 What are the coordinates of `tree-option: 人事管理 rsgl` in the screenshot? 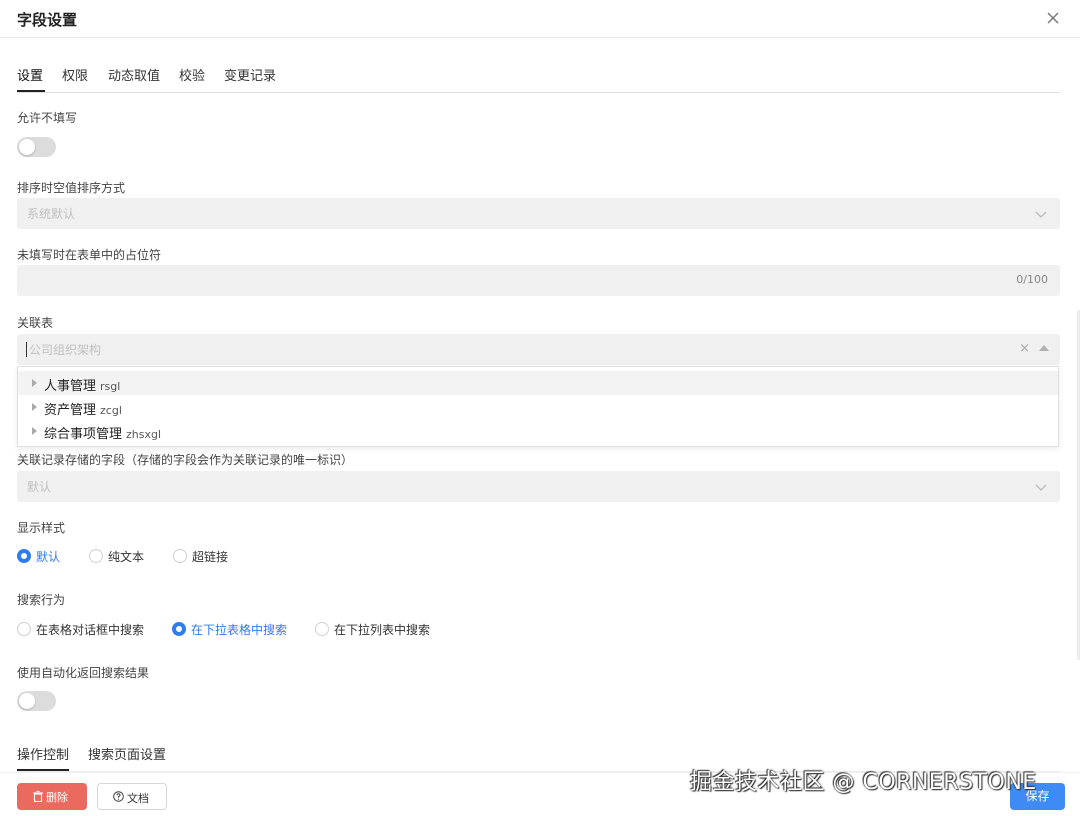 It's located at (538, 383).